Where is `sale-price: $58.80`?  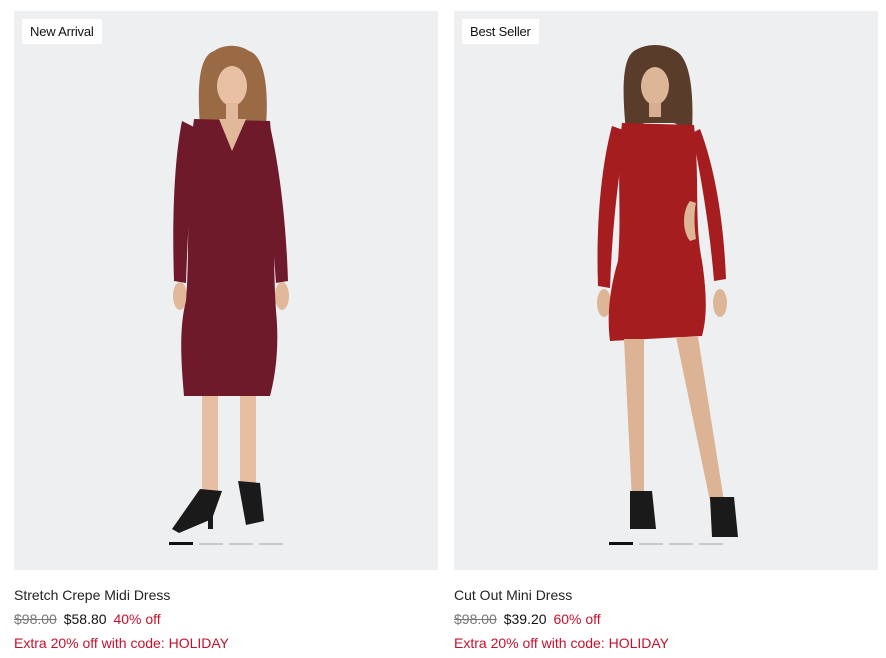
sale-price: $58.80 is located at coordinates (85, 619).